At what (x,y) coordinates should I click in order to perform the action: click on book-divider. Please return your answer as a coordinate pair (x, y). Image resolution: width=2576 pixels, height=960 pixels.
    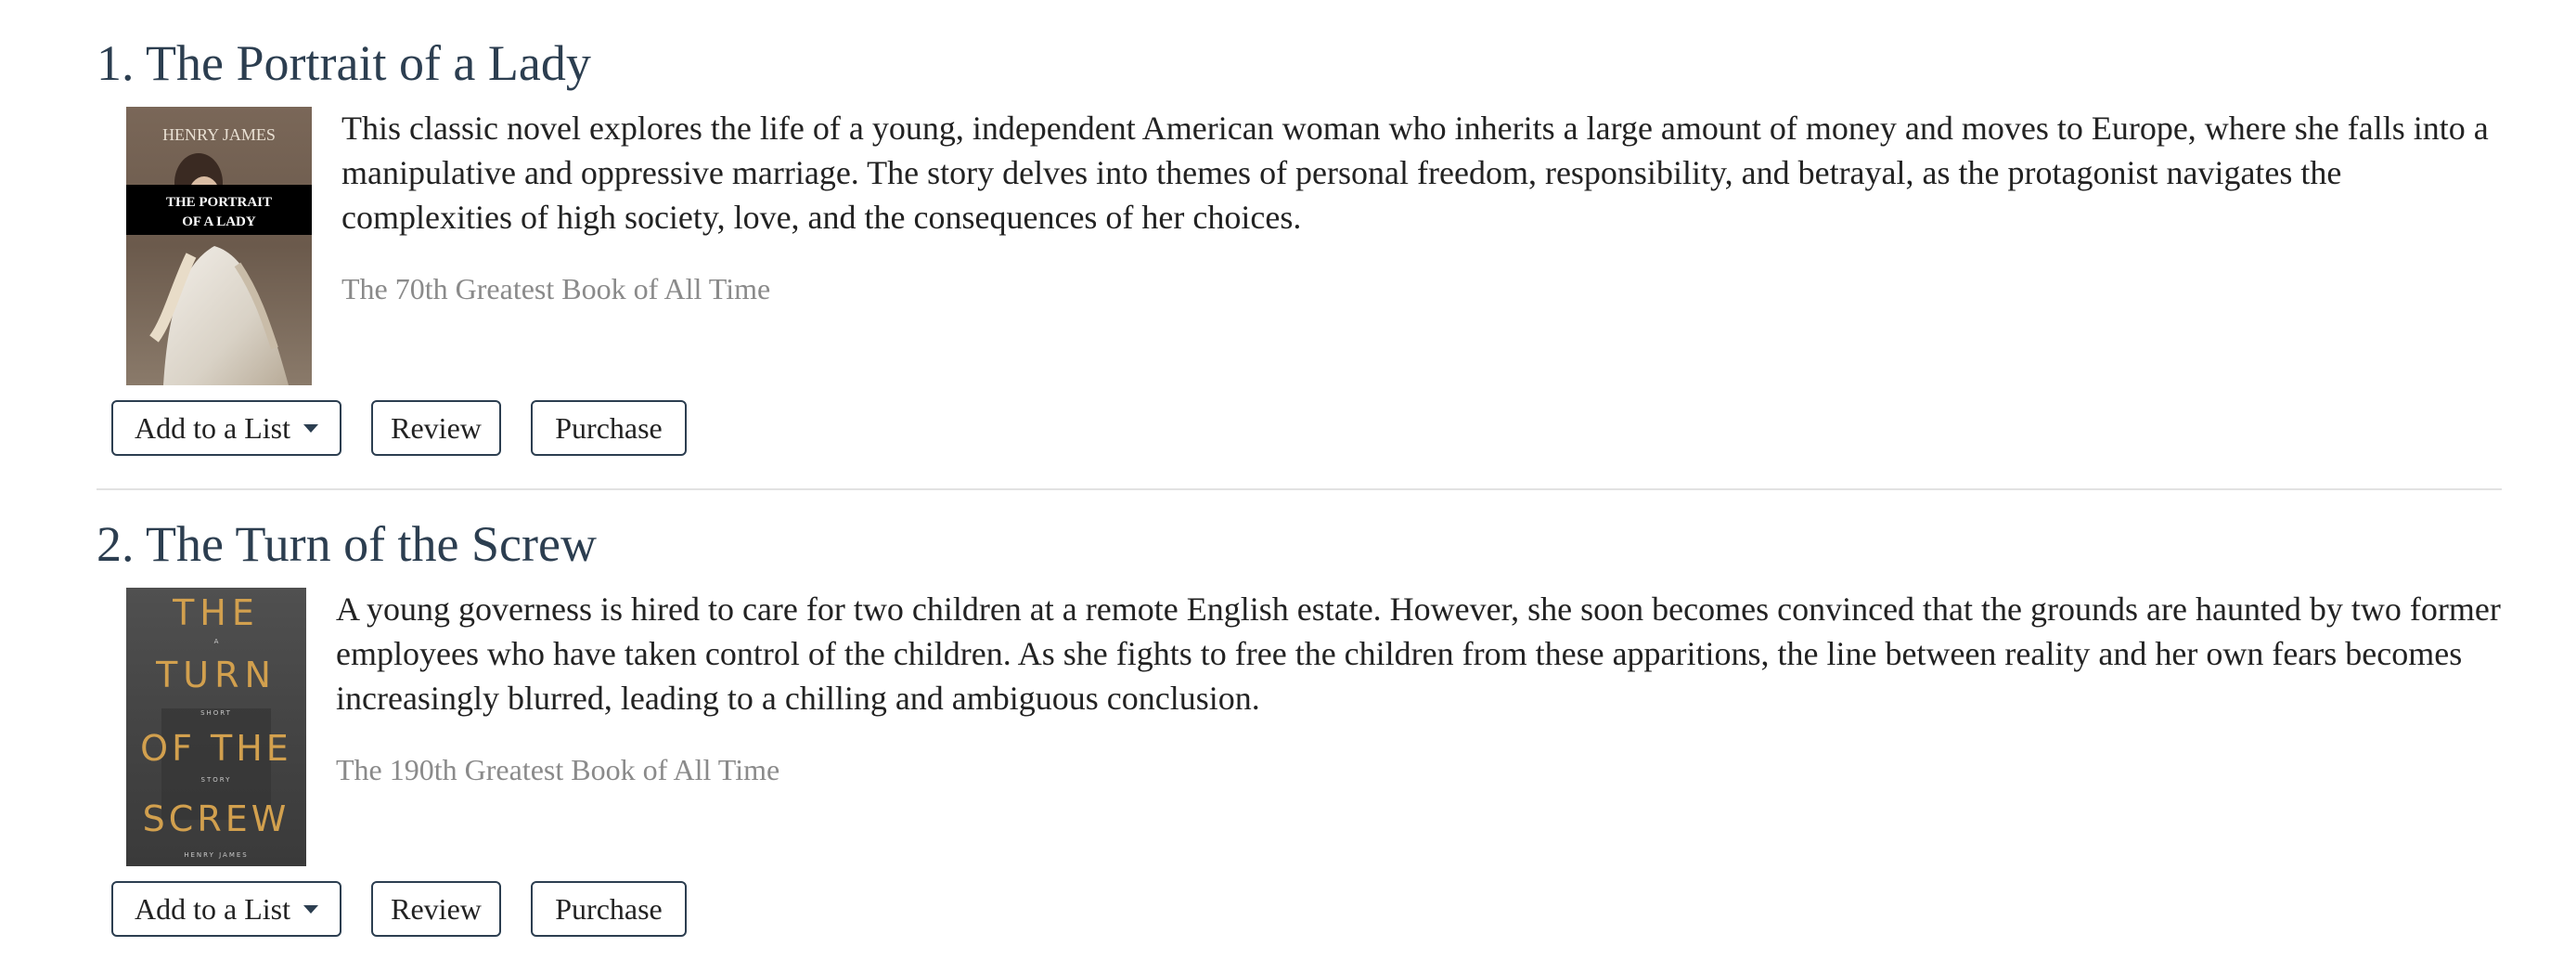
    Looking at the image, I should click on (1300, 489).